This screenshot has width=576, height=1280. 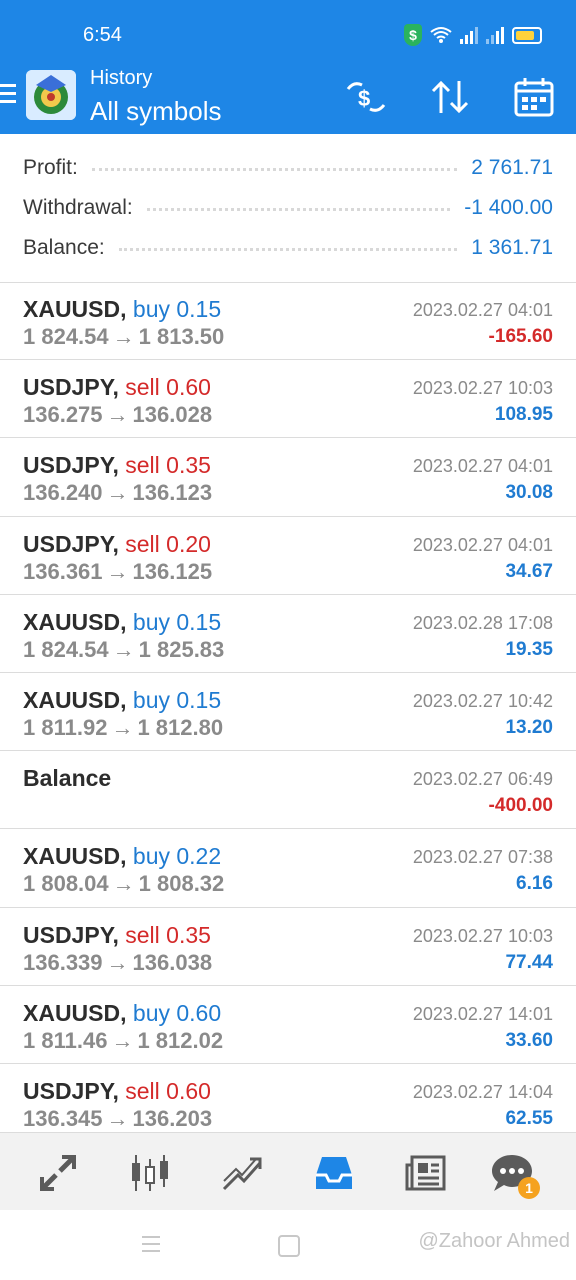 What do you see at coordinates (482, 1013) in the screenshot?
I see `trade-date: 2023.02.27 14:01` at bounding box center [482, 1013].